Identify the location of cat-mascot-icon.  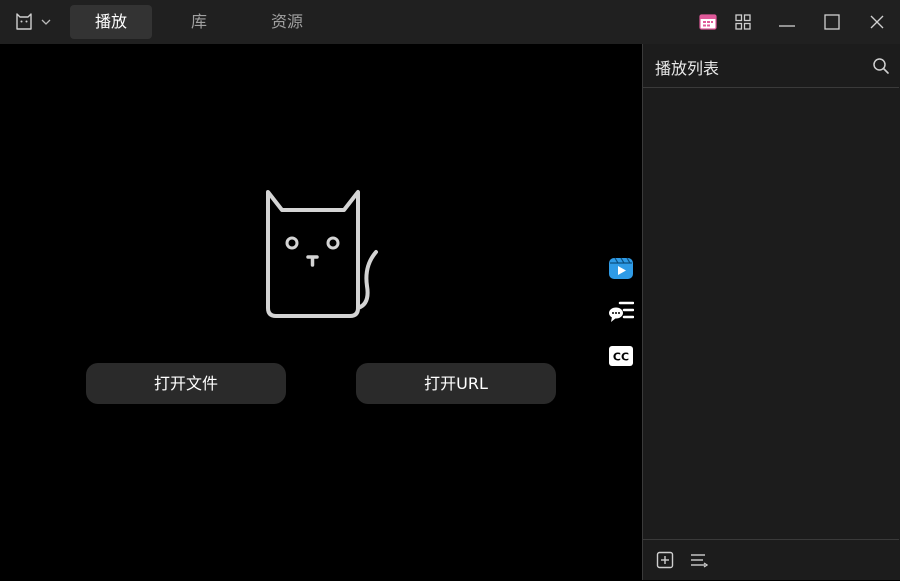
(322, 254).